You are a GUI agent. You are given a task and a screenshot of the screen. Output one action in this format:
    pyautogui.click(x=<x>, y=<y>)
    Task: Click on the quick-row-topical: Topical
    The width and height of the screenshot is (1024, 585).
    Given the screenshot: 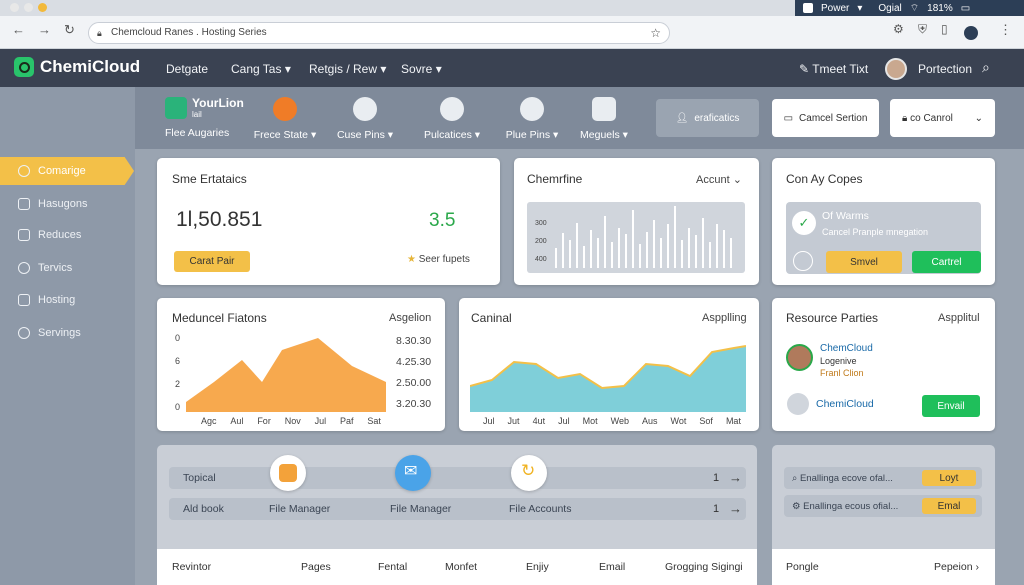 What is the action you would take?
    pyautogui.click(x=457, y=478)
    